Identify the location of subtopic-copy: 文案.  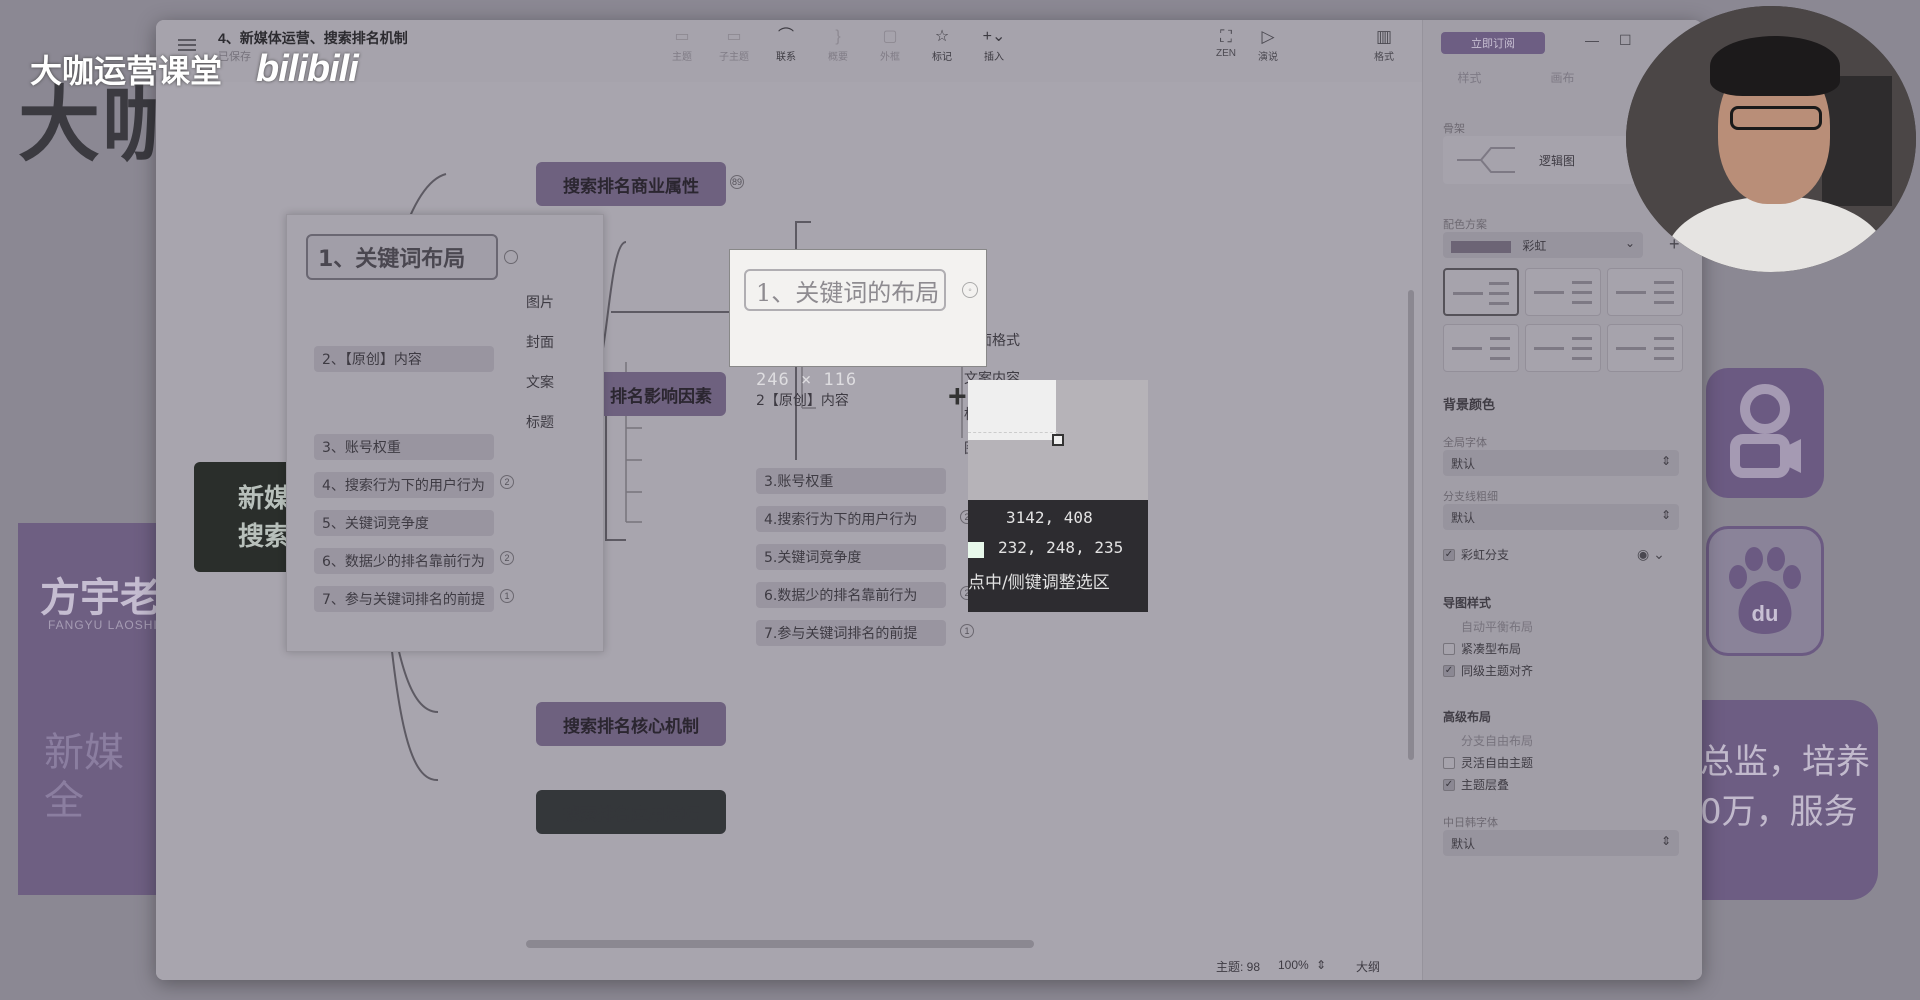
(540, 382).